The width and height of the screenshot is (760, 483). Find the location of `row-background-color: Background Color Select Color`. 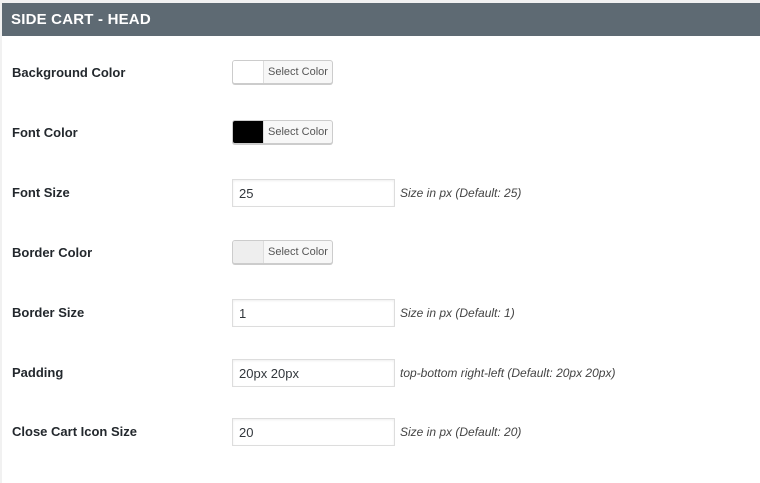

row-background-color: Background Color Select Color is located at coordinates (381, 73).